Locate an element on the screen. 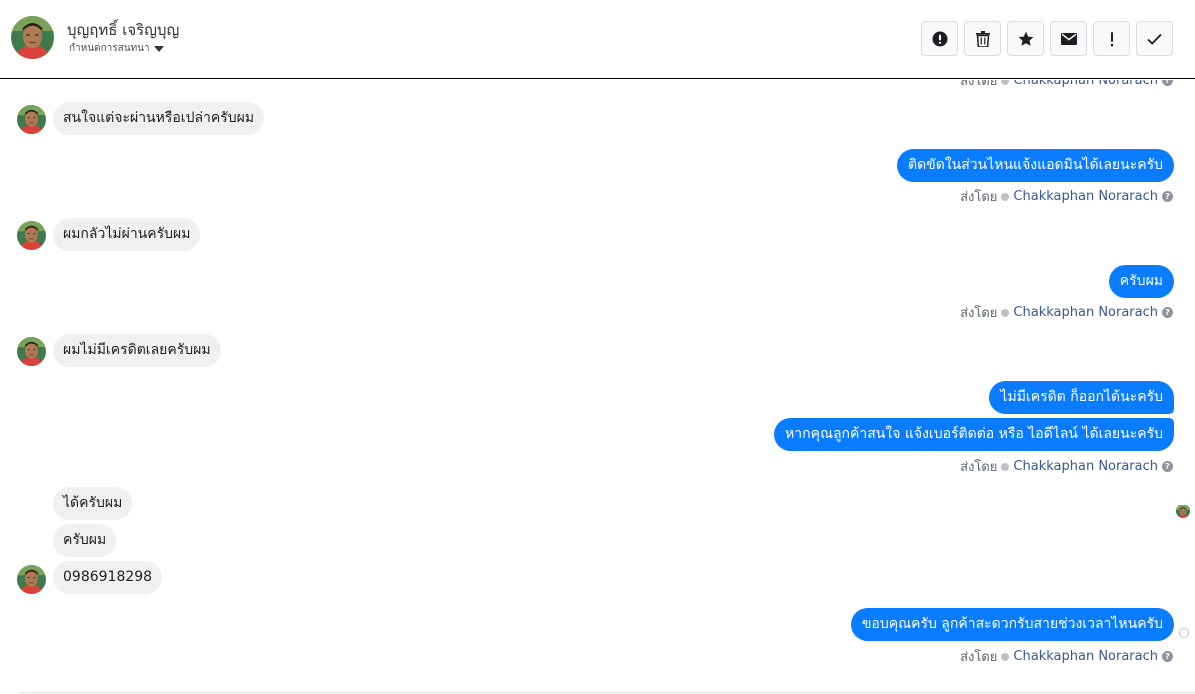 The width and height of the screenshot is (1195, 694). exclamation-icon is located at coordinates (1111, 38).